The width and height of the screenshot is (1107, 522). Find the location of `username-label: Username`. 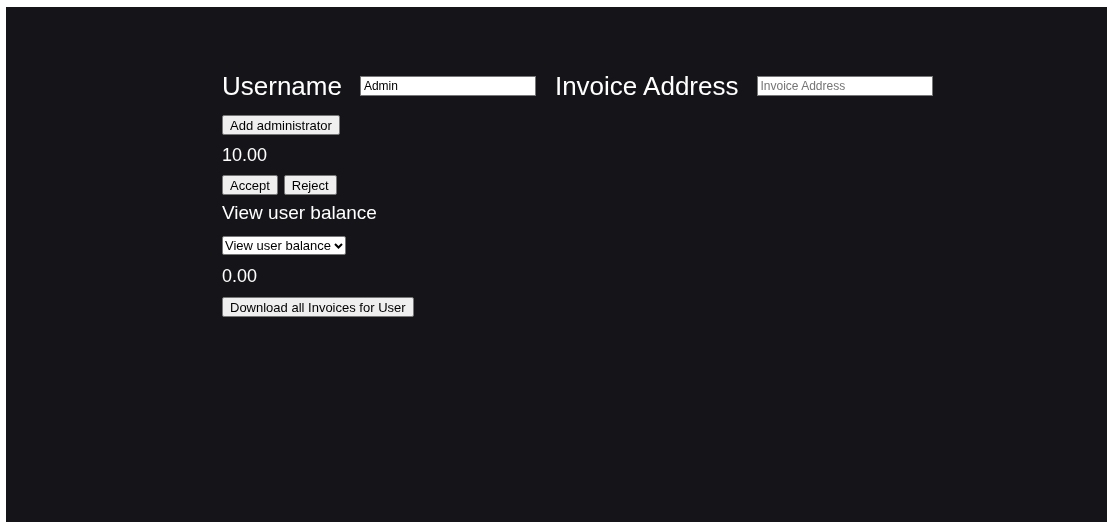

username-label: Username is located at coordinates (282, 86).